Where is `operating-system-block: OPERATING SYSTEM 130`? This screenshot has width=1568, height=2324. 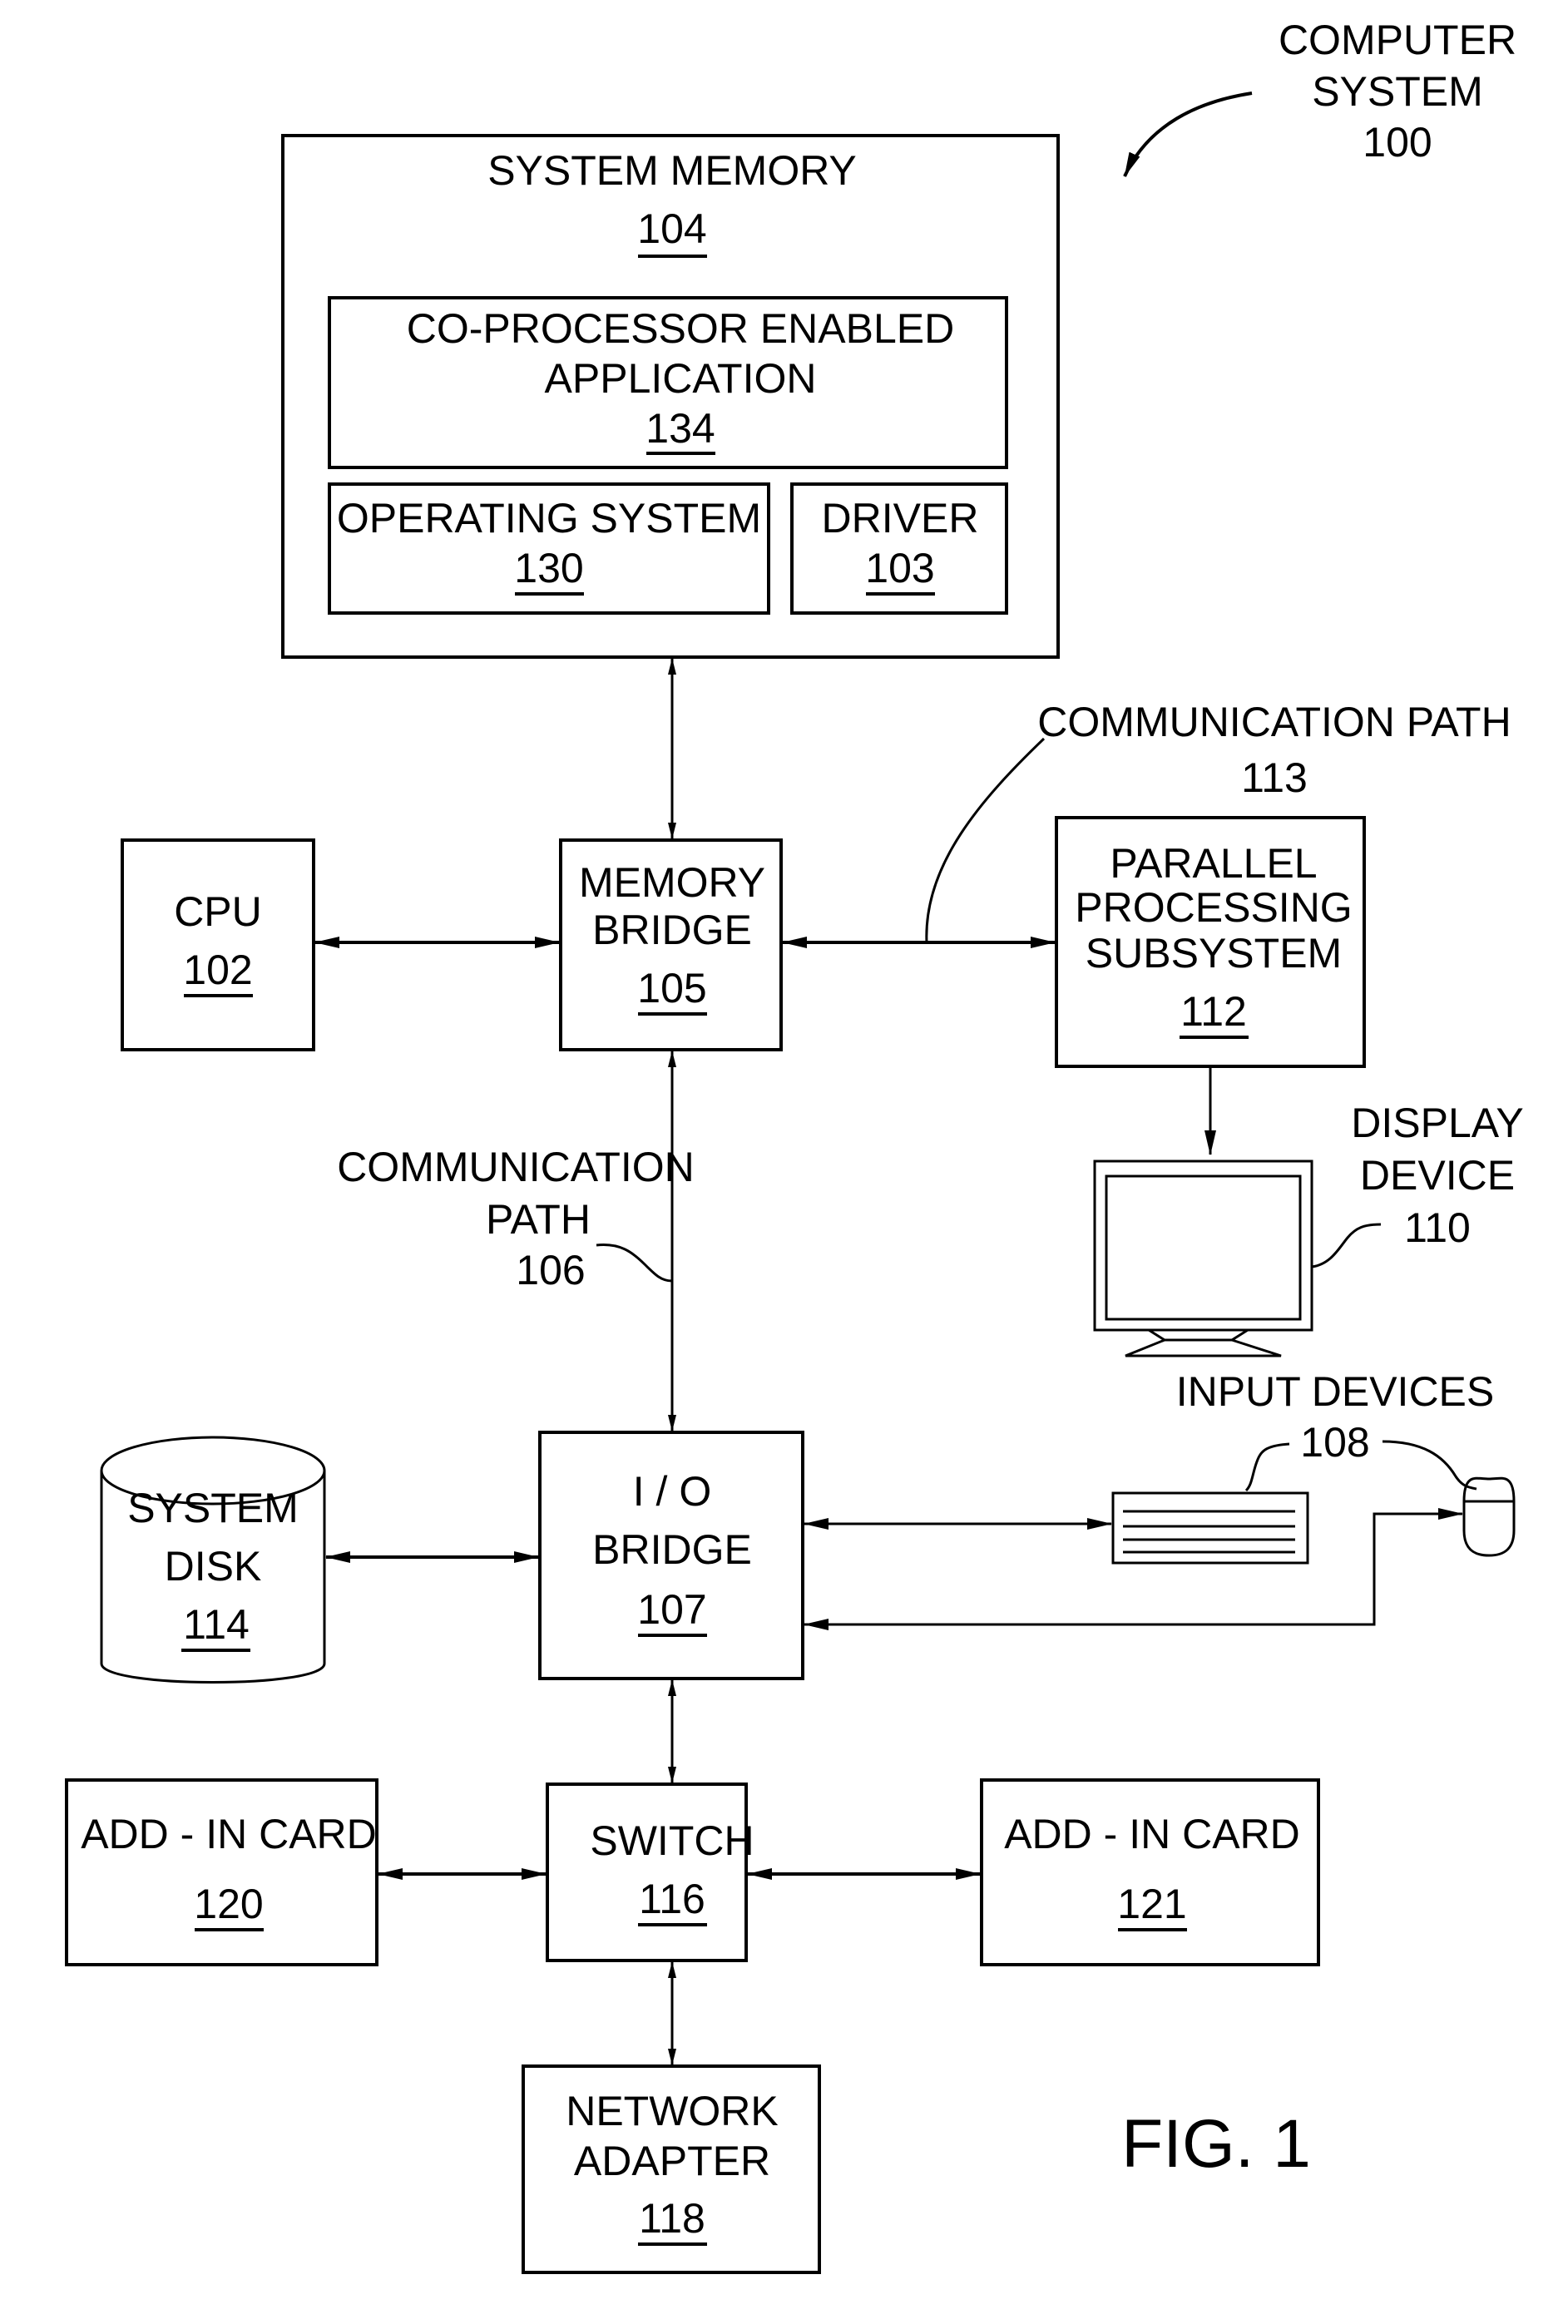 operating-system-block: OPERATING SYSTEM 130 is located at coordinates (549, 548).